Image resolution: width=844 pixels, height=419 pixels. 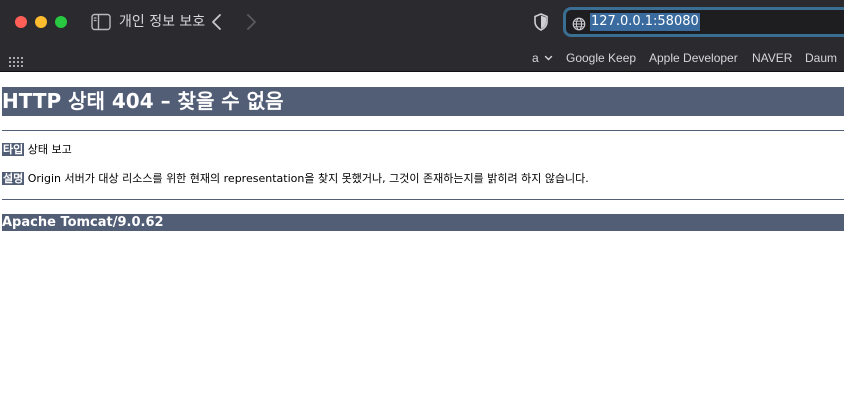 What do you see at coordinates (422, 22) in the screenshot?
I see `title-bar: 개인 정보 보호 127.0.0.1:58080` at bounding box center [422, 22].